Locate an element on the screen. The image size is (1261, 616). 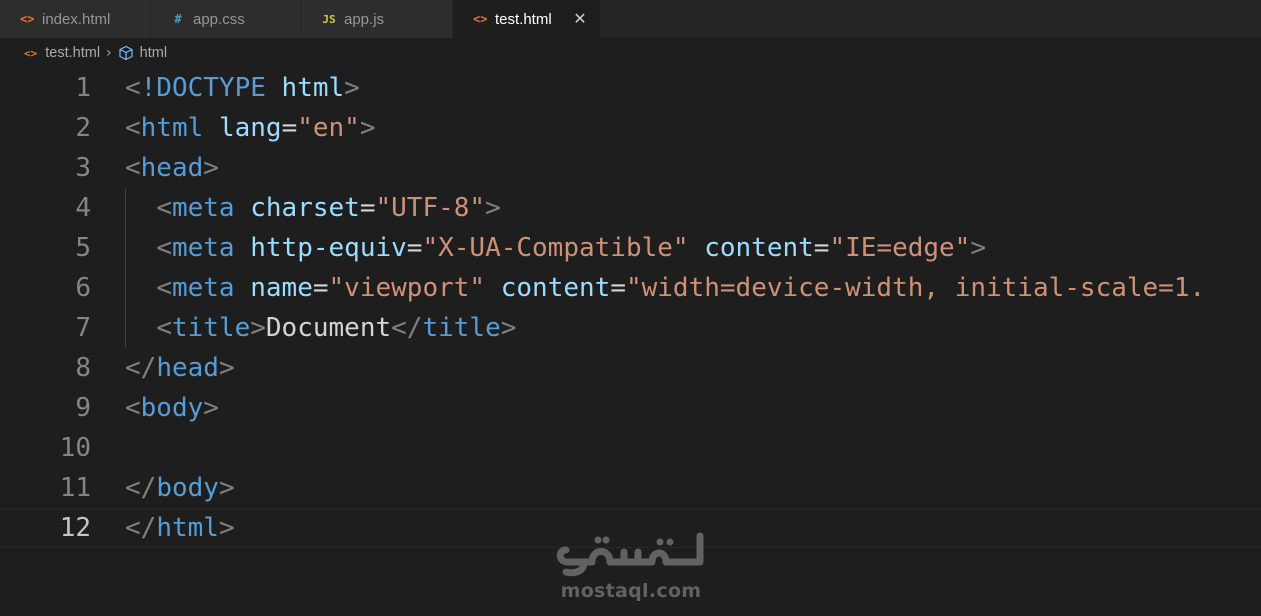
code-text: </body> is located at coordinates (180, 488).